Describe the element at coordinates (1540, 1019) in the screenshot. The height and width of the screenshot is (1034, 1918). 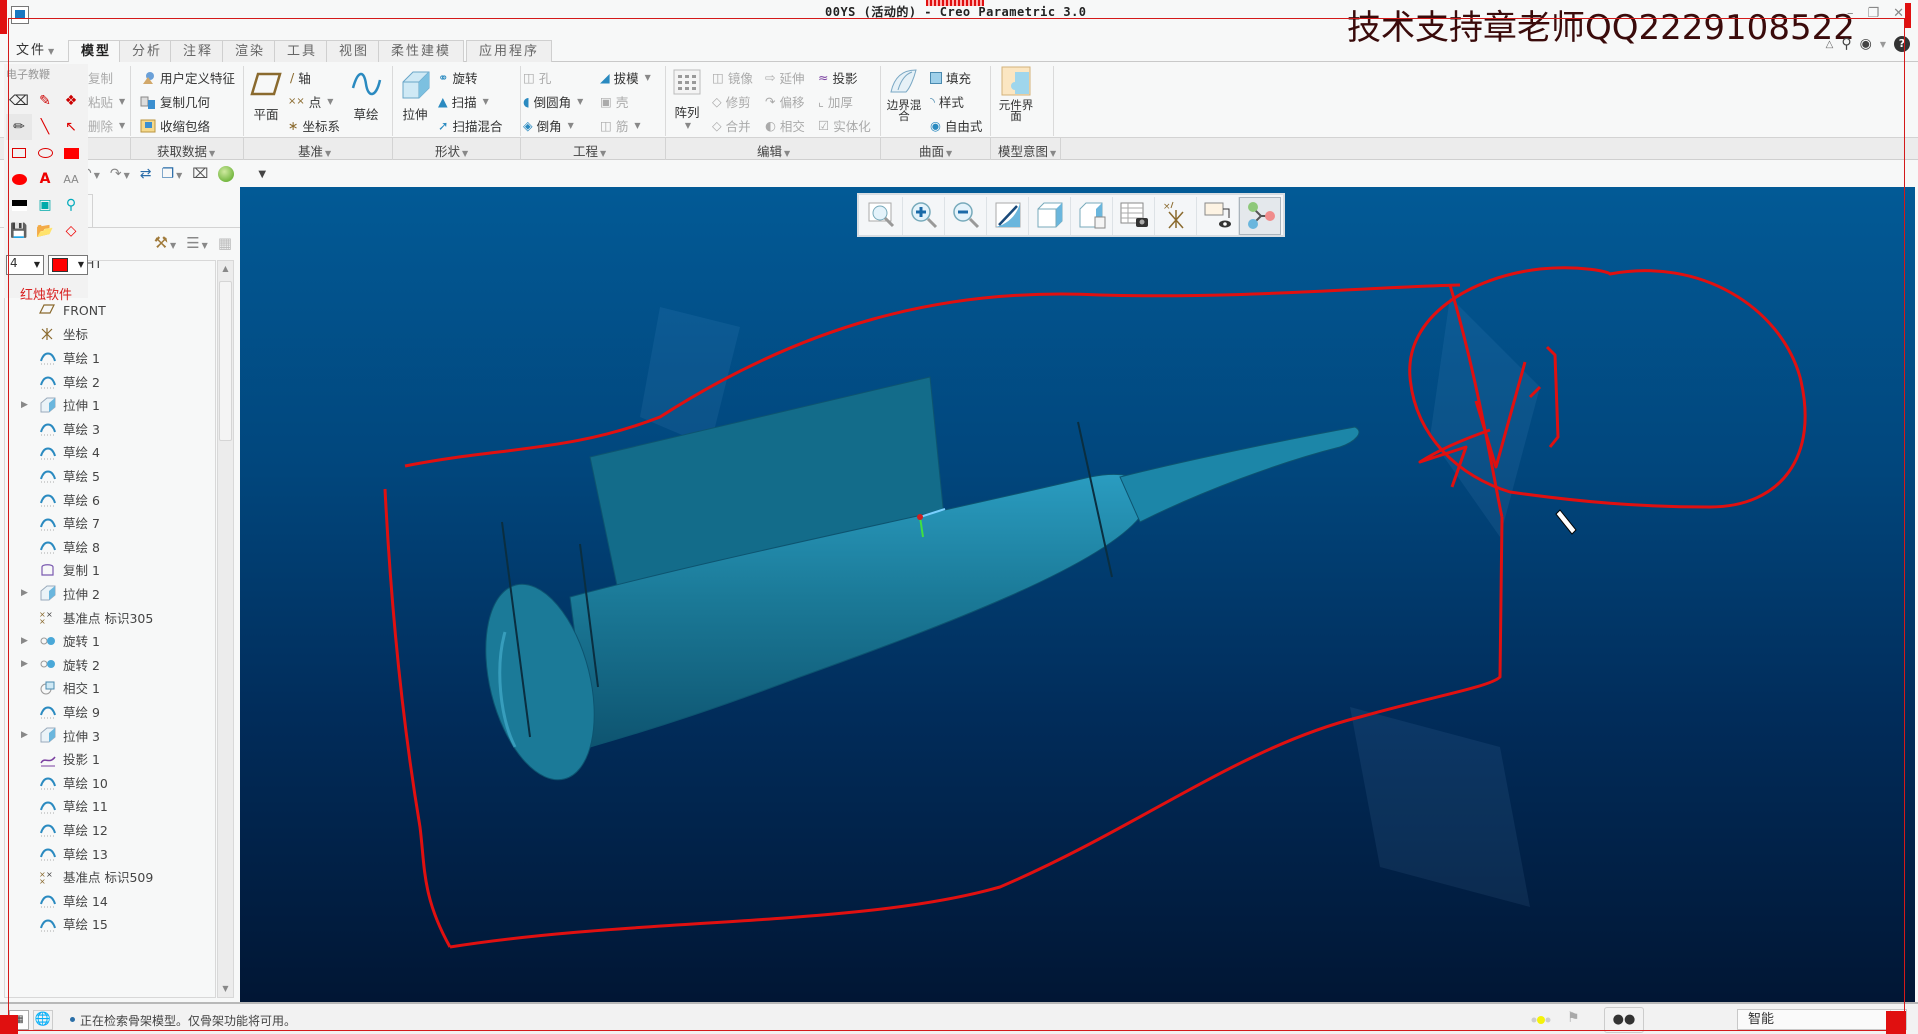
I see `regen-status-icon` at that location.